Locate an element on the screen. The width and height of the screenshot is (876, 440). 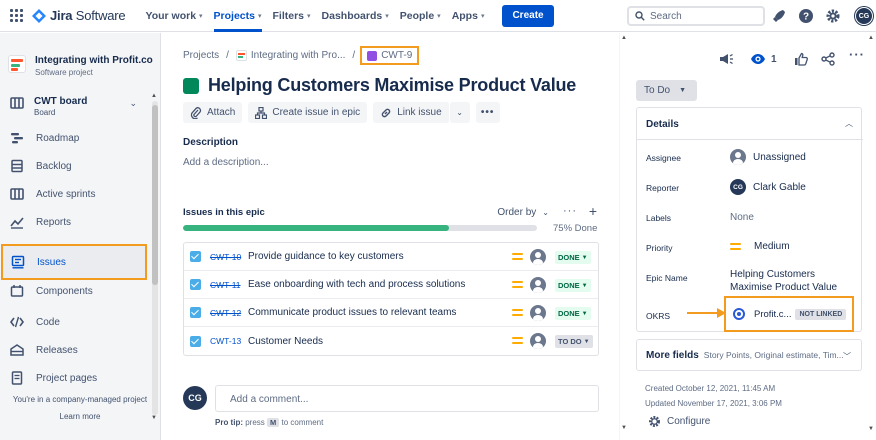
hierarchy-icon is located at coordinates (261, 112).